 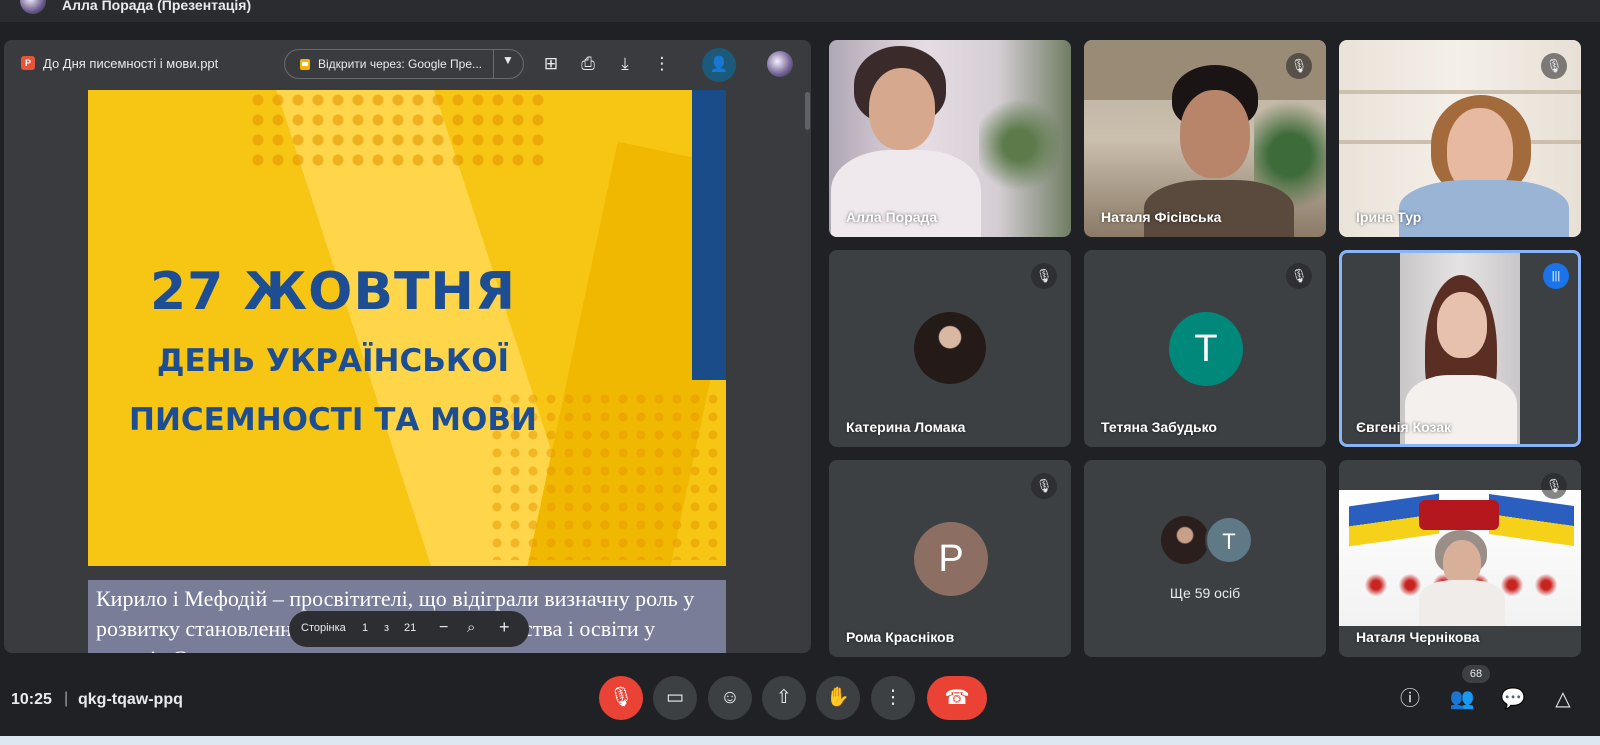 What do you see at coordinates (493, 64) in the screenshot?
I see `open-with-divider` at bounding box center [493, 64].